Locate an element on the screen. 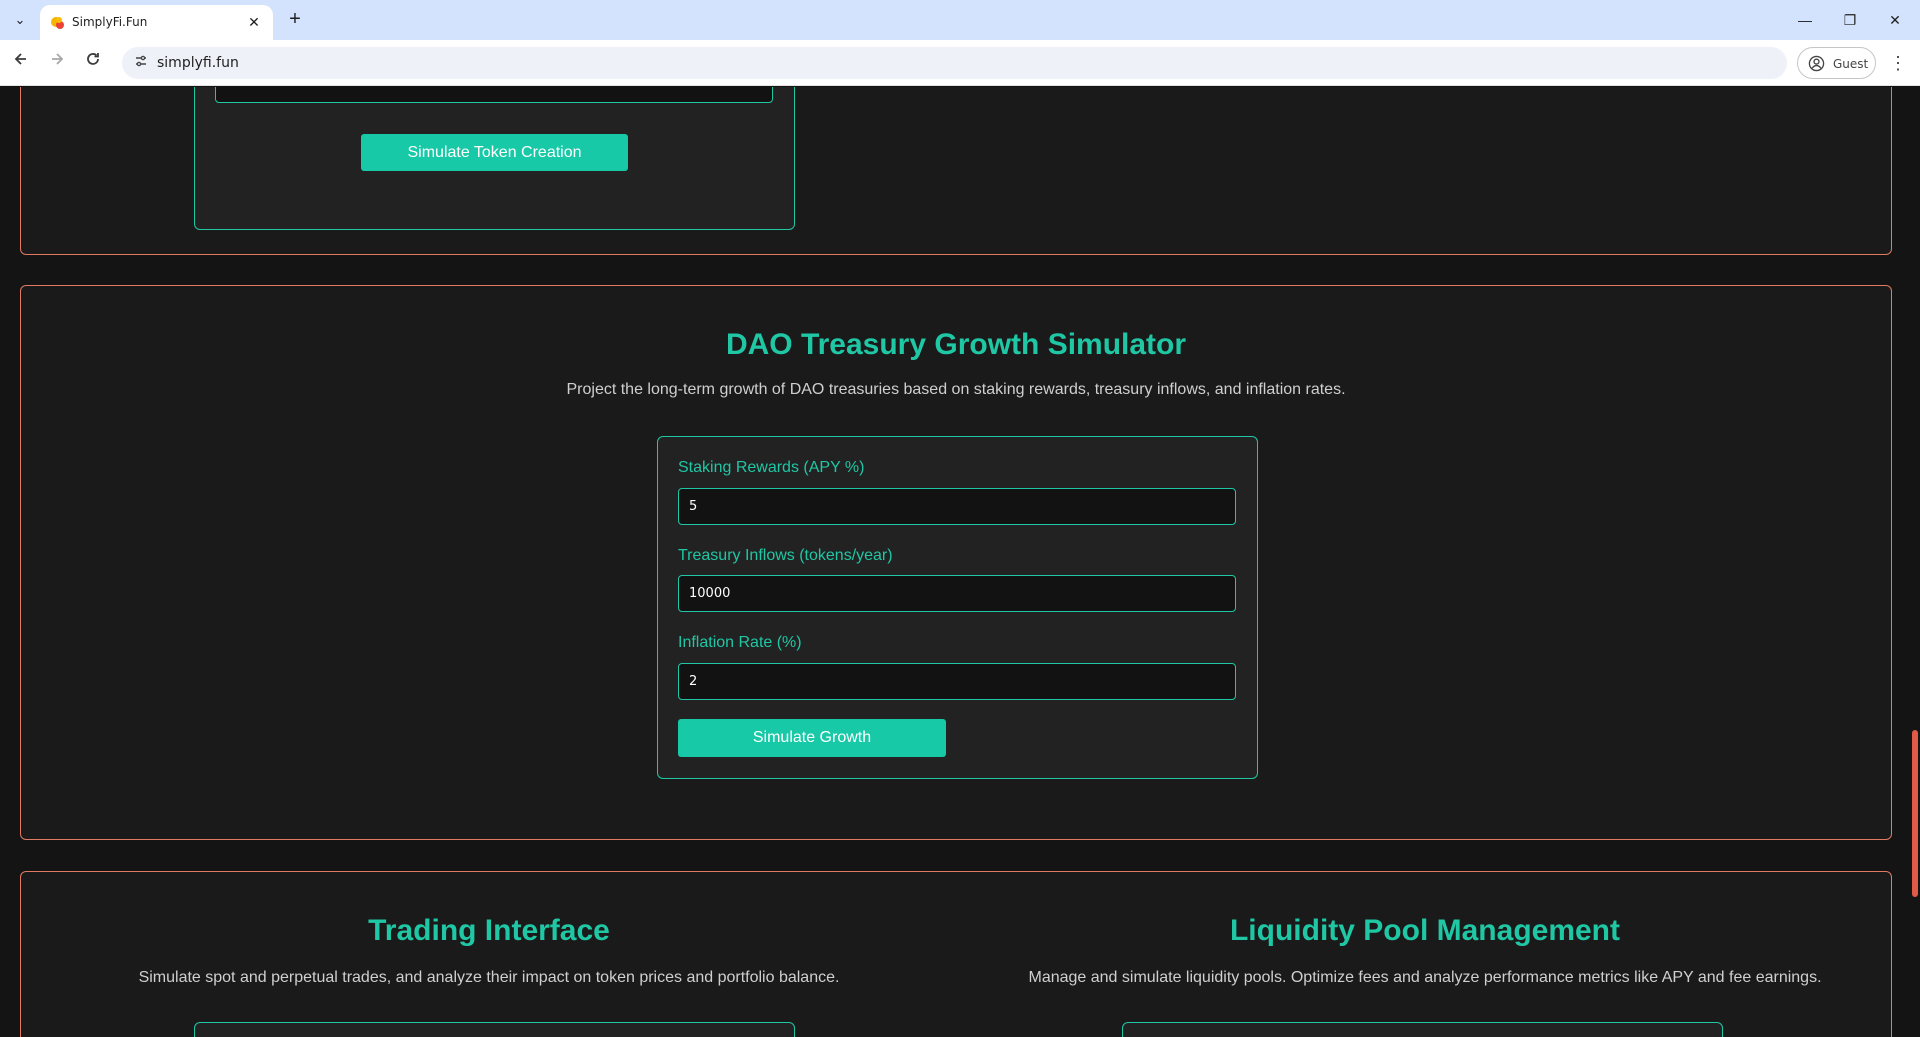 This screenshot has width=1920, height=1037. liquidity-card is located at coordinates (1422, 1029).